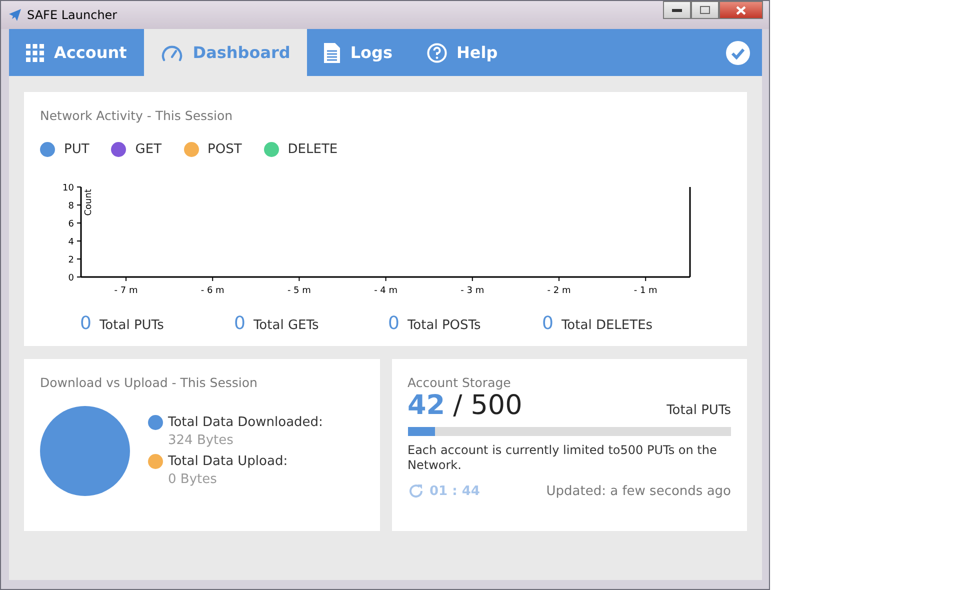 The image size is (960, 590). I want to click on storage-note: Each account is currently limited to500 PUTs on the Network., so click(563, 458).